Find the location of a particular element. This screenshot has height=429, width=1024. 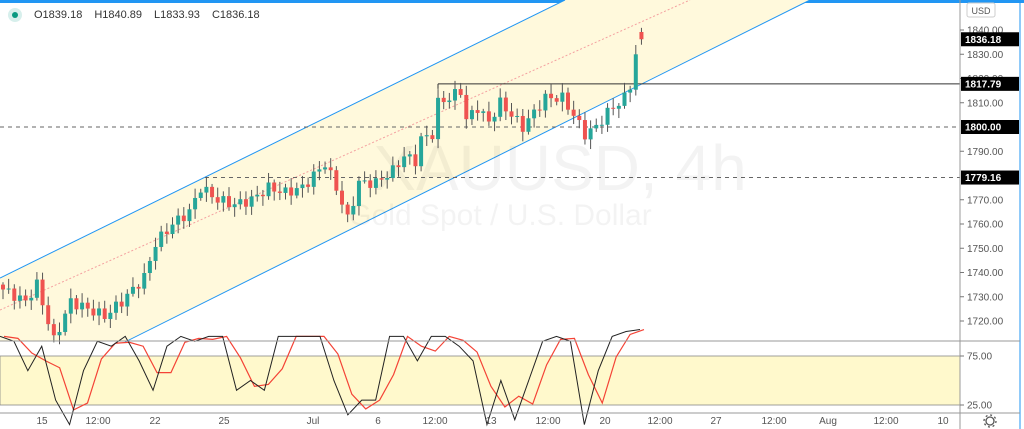

close-value: C1836.18 is located at coordinates (235, 15).